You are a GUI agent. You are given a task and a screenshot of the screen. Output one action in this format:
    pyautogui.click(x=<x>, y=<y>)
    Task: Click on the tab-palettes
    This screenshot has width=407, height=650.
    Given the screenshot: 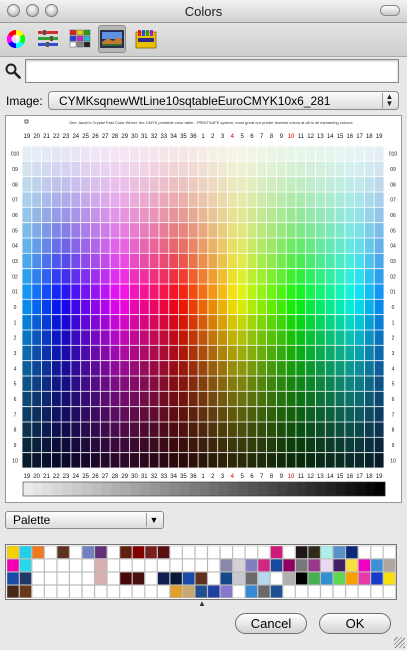 What is the action you would take?
    pyautogui.click(x=80, y=39)
    